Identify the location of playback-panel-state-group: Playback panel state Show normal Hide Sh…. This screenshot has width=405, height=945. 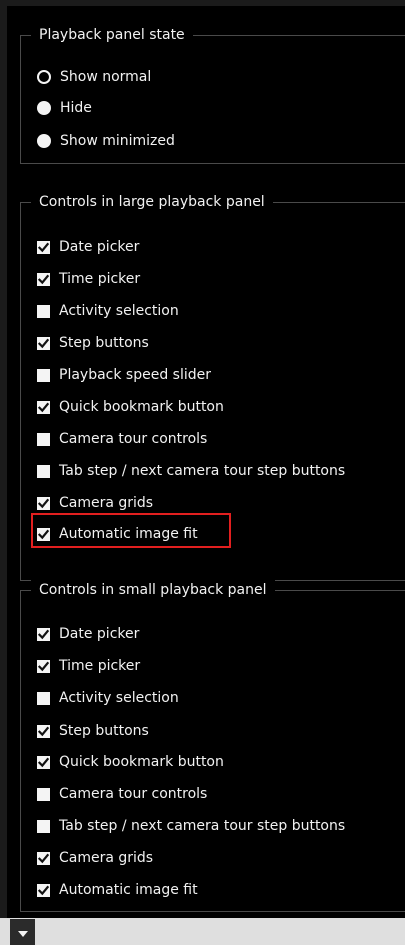
(212, 94).